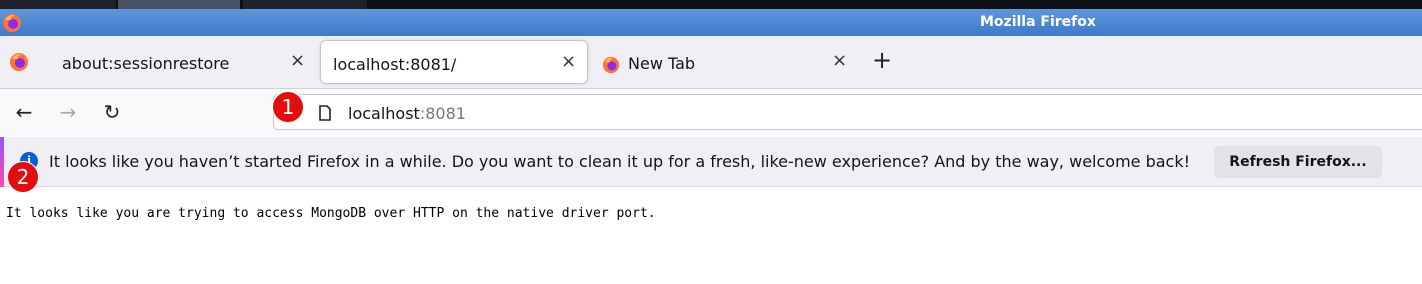 The height and width of the screenshot is (284, 1422). I want to click on tab-label: about:sessionrestore, so click(146, 63).